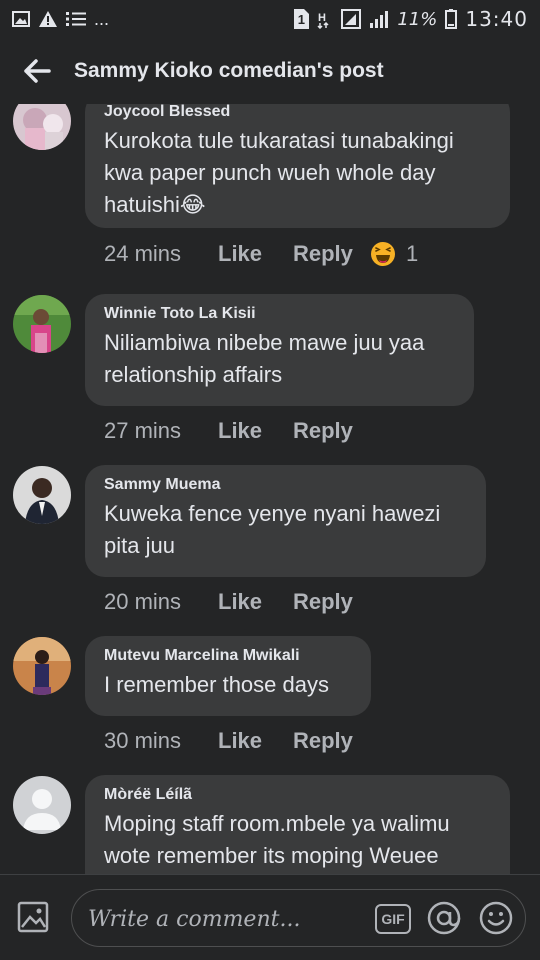 The height and width of the screenshot is (960, 540). Describe the element at coordinates (279, 314) in the screenshot. I see `comment-author: Winnie Toto La Kisii` at that location.